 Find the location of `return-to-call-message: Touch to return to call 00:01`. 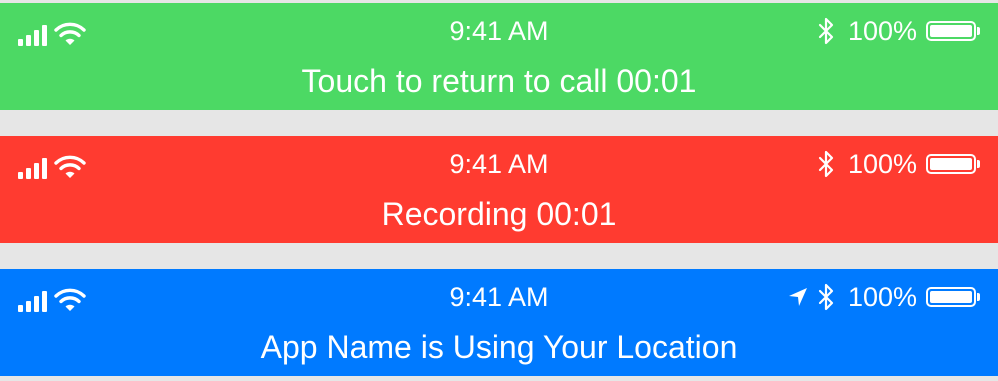

return-to-call-message: Touch to return to call 00:01 is located at coordinates (499, 81).